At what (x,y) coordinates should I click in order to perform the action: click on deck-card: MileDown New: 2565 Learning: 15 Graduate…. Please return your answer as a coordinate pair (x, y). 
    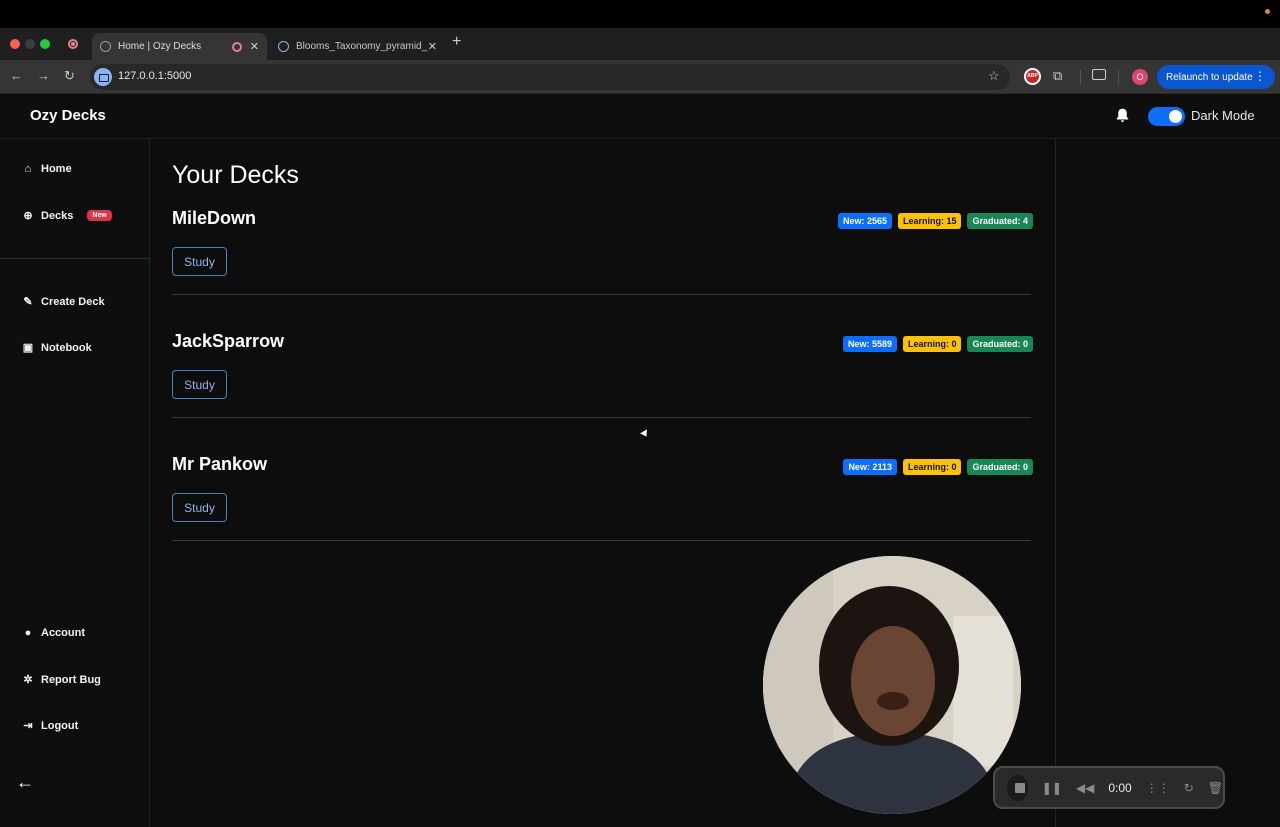
    Looking at the image, I should click on (602, 269).